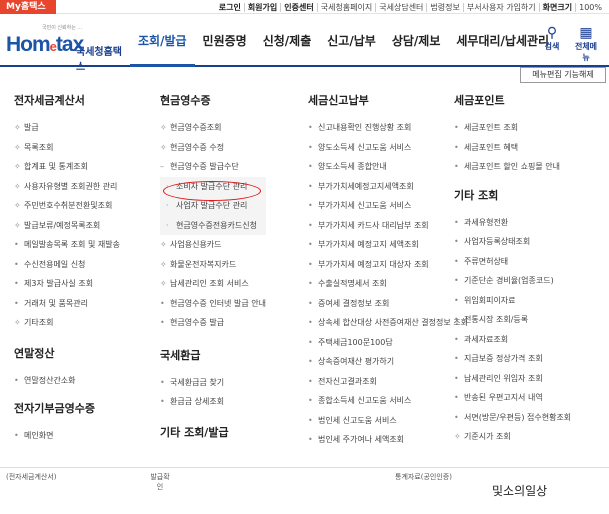 Image resolution: width=609 pixels, height=514 pixels. What do you see at coordinates (586, 44) in the screenshot?
I see `all-menu-button: ▦ 전체메뉴` at bounding box center [586, 44].